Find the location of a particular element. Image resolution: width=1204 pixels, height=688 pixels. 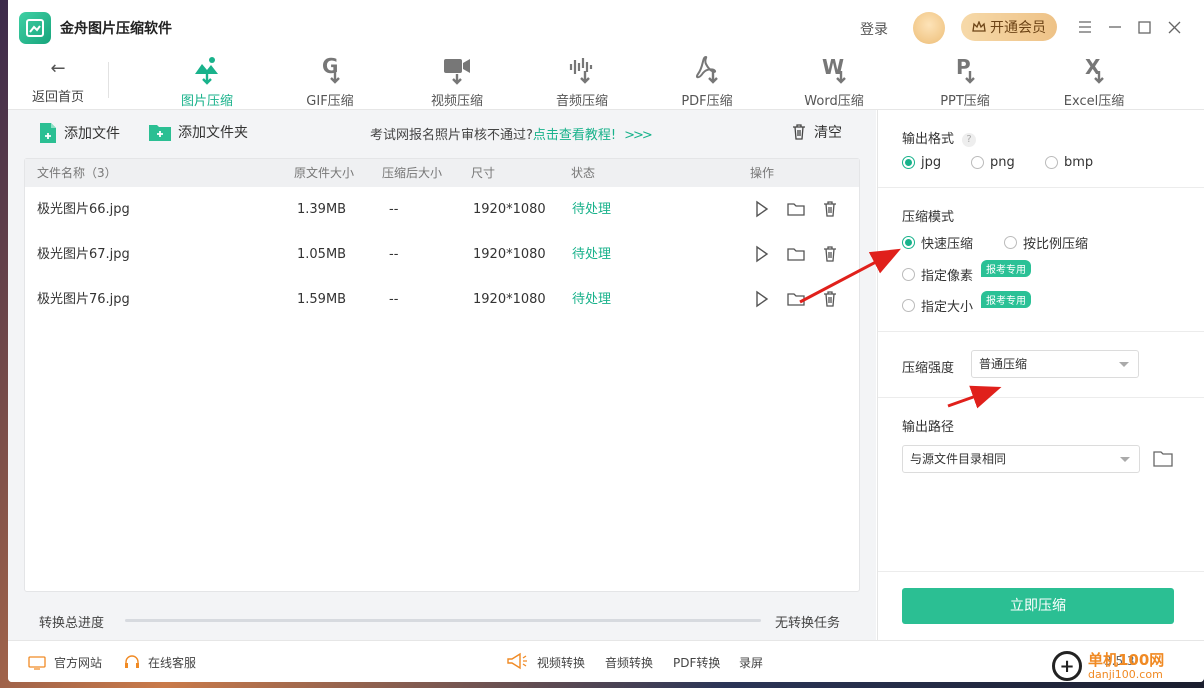

online-support-link: 在线客服 is located at coordinates (160, 662).